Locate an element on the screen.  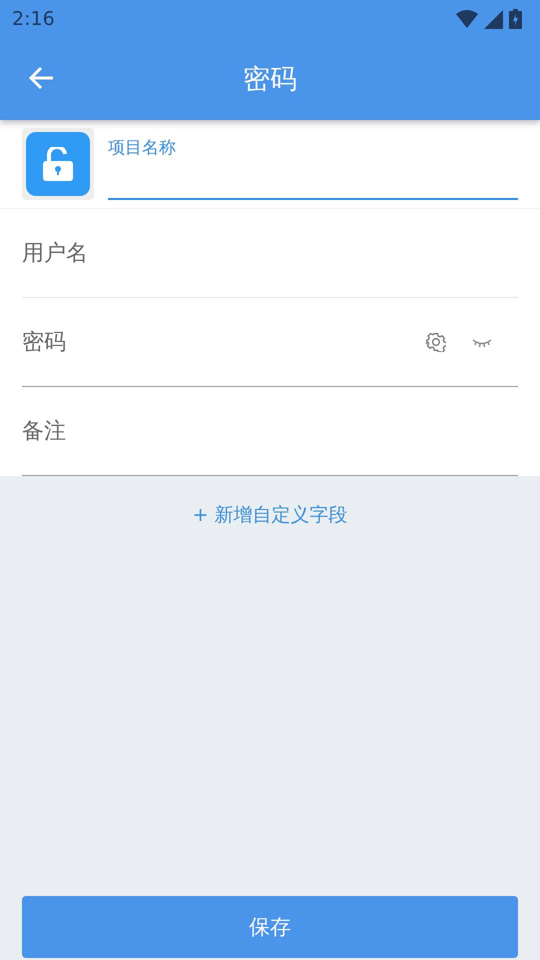
signal-icon is located at coordinates (493, 19).